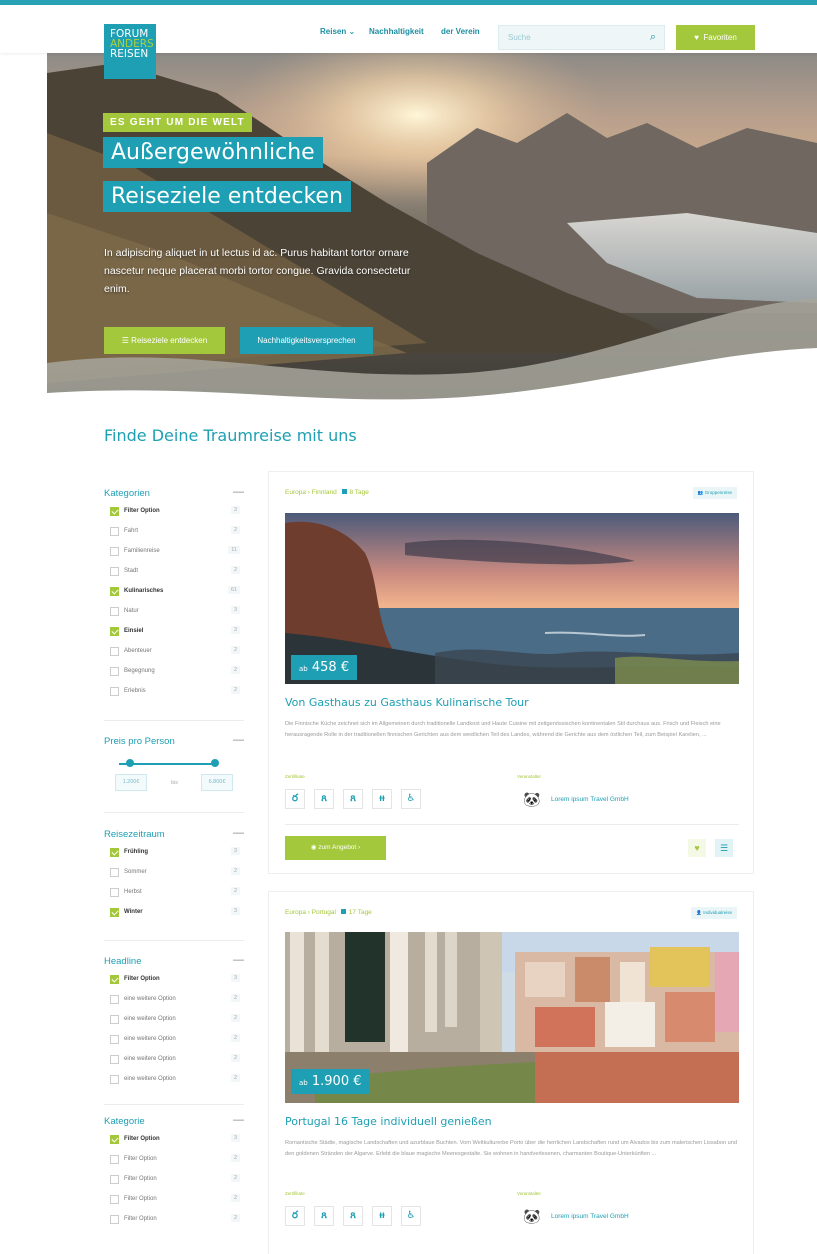 The width and height of the screenshot is (817, 1254). What do you see at coordinates (715, 37) in the screenshot?
I see `favorites-button: ♥ Favoriten` at bounding box center [715, 37].